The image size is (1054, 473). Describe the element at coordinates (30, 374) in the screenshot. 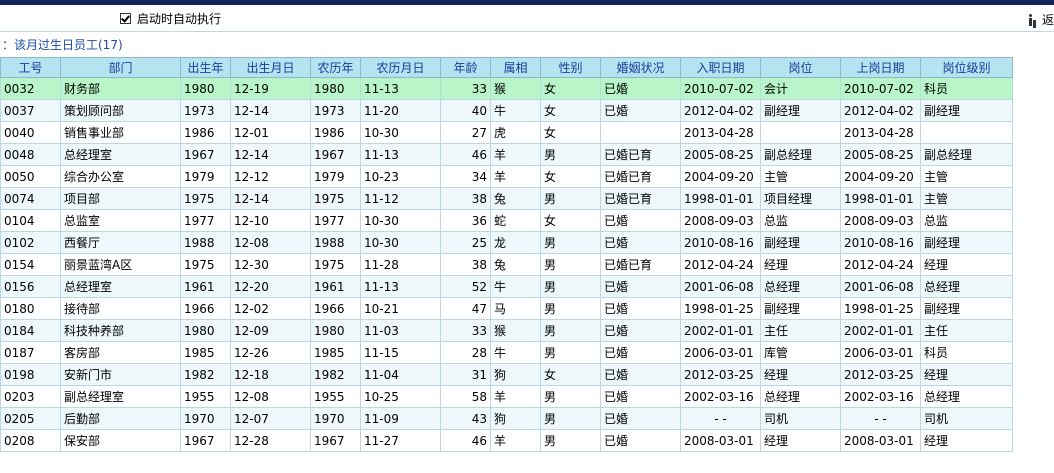

I see `table-cell: 0198` at that location.